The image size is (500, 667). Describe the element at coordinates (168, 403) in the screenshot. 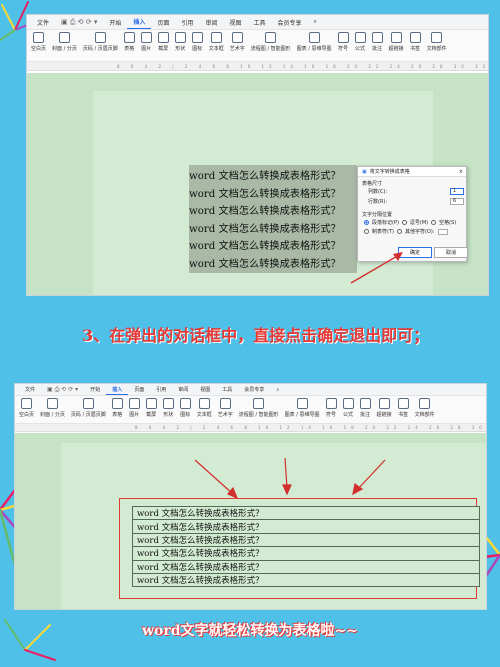

I see `shape-icon` at that location.